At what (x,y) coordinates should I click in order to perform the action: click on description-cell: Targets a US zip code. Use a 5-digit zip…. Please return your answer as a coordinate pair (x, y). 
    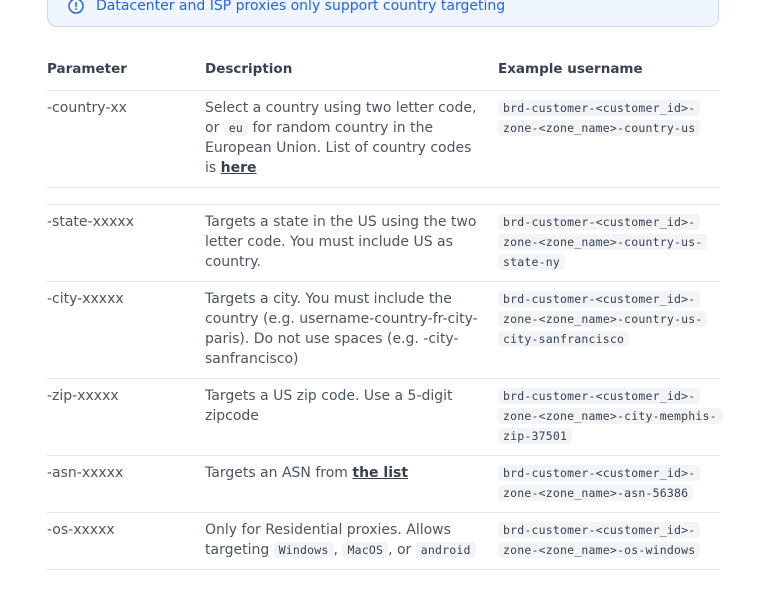
    Looking at the image, I should click on (351, 417).